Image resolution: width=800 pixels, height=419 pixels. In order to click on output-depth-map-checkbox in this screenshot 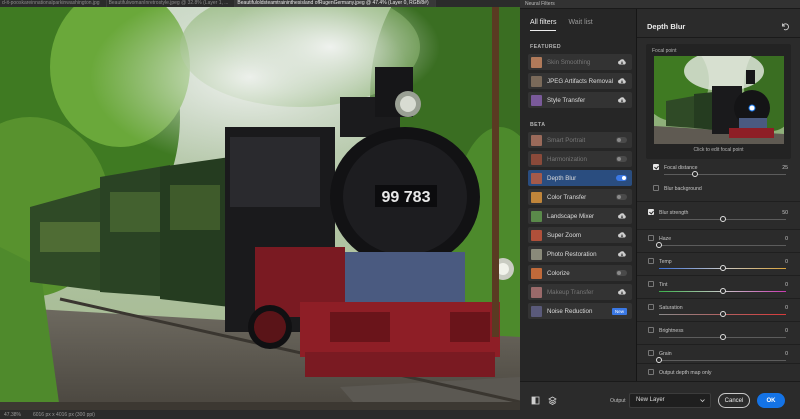, I will do `click(651, 372)`.